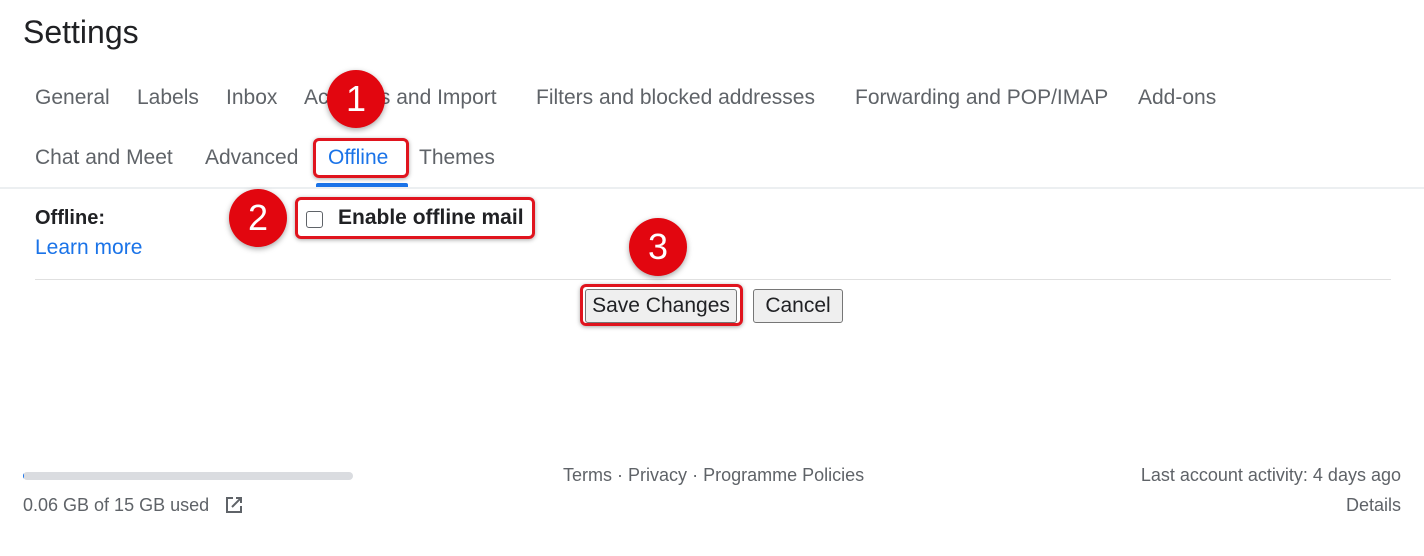  Describe the element at coordinates (258, 218) in the screenshot. I see `step-badge-2: 2` at that location.